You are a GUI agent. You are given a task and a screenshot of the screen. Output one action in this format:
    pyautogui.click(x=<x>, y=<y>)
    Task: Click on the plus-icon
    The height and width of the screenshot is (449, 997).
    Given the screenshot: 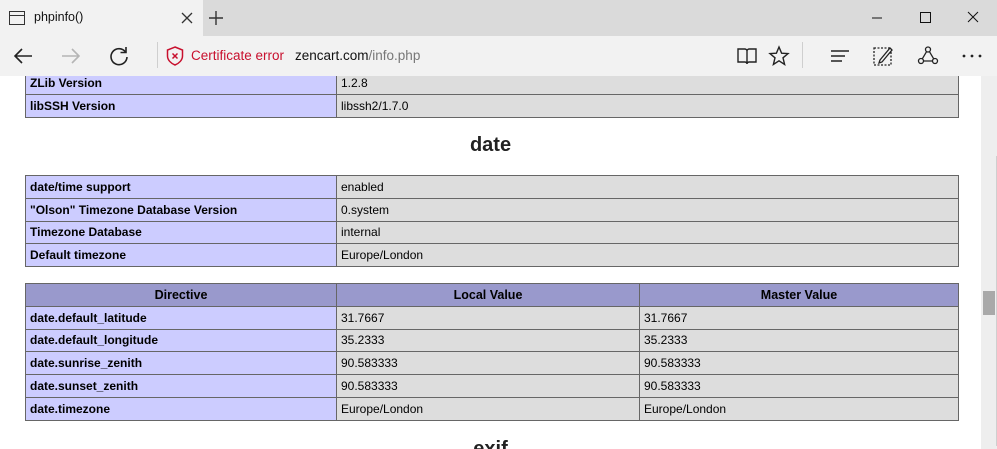 What is the action you would take?
    pyautogui.click(x=216, y=18)
    